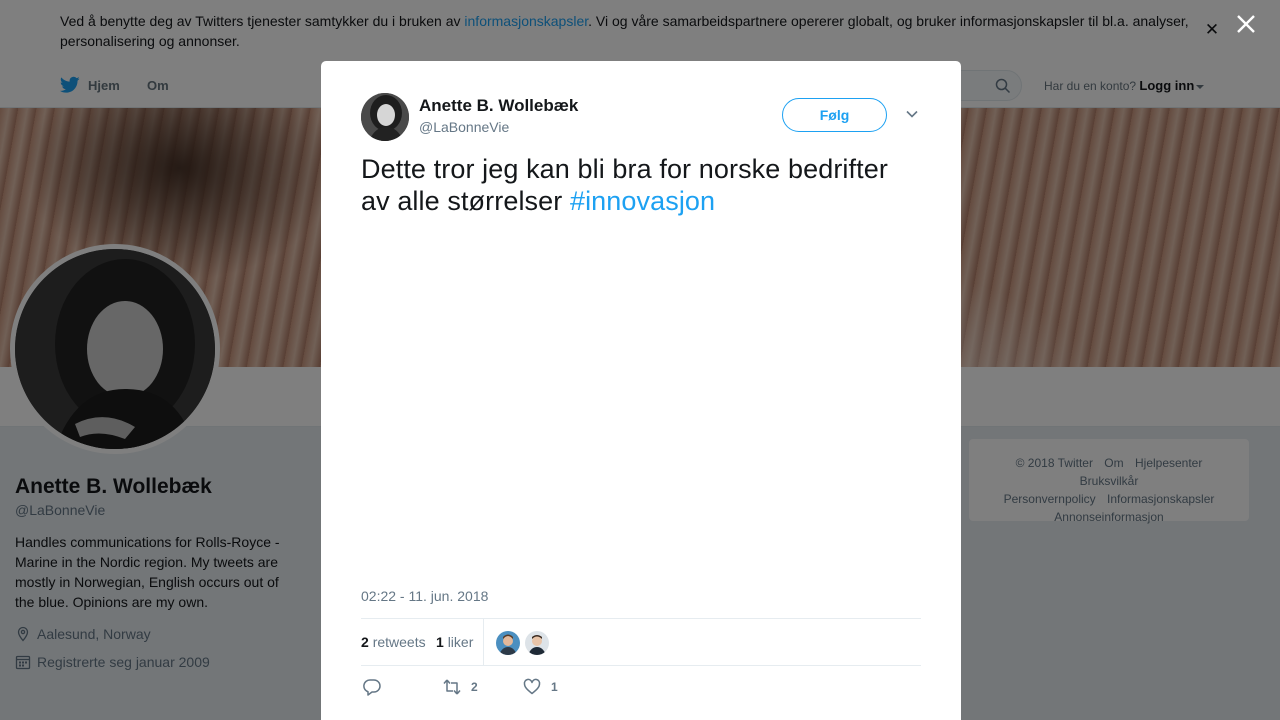 This screenshot has height=720, width=1280. Describe the element at coordinates (365, 642) in the screenshot. I see `retweets-count: 2` at that location.